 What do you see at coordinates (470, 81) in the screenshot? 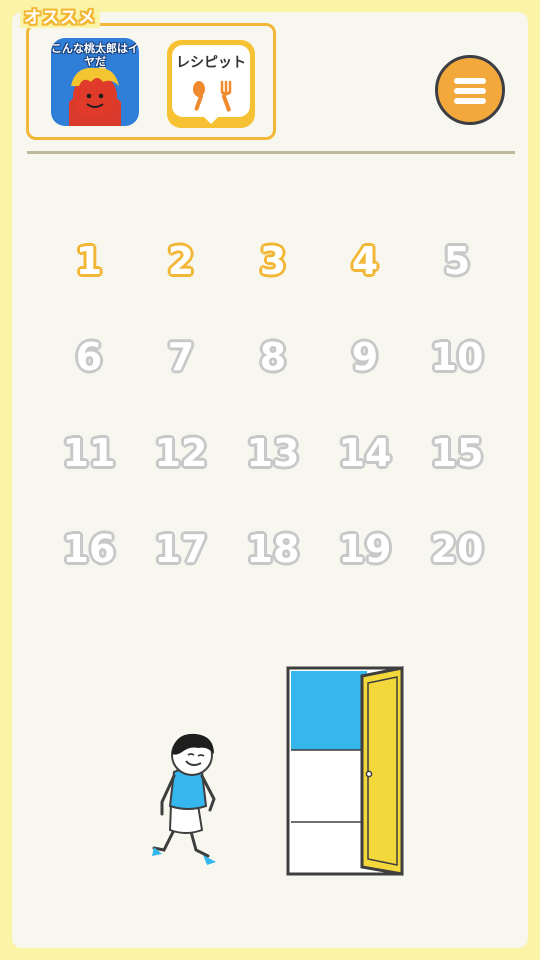
I see `hamburger-menu-icon` at bounding box center [470, 81].